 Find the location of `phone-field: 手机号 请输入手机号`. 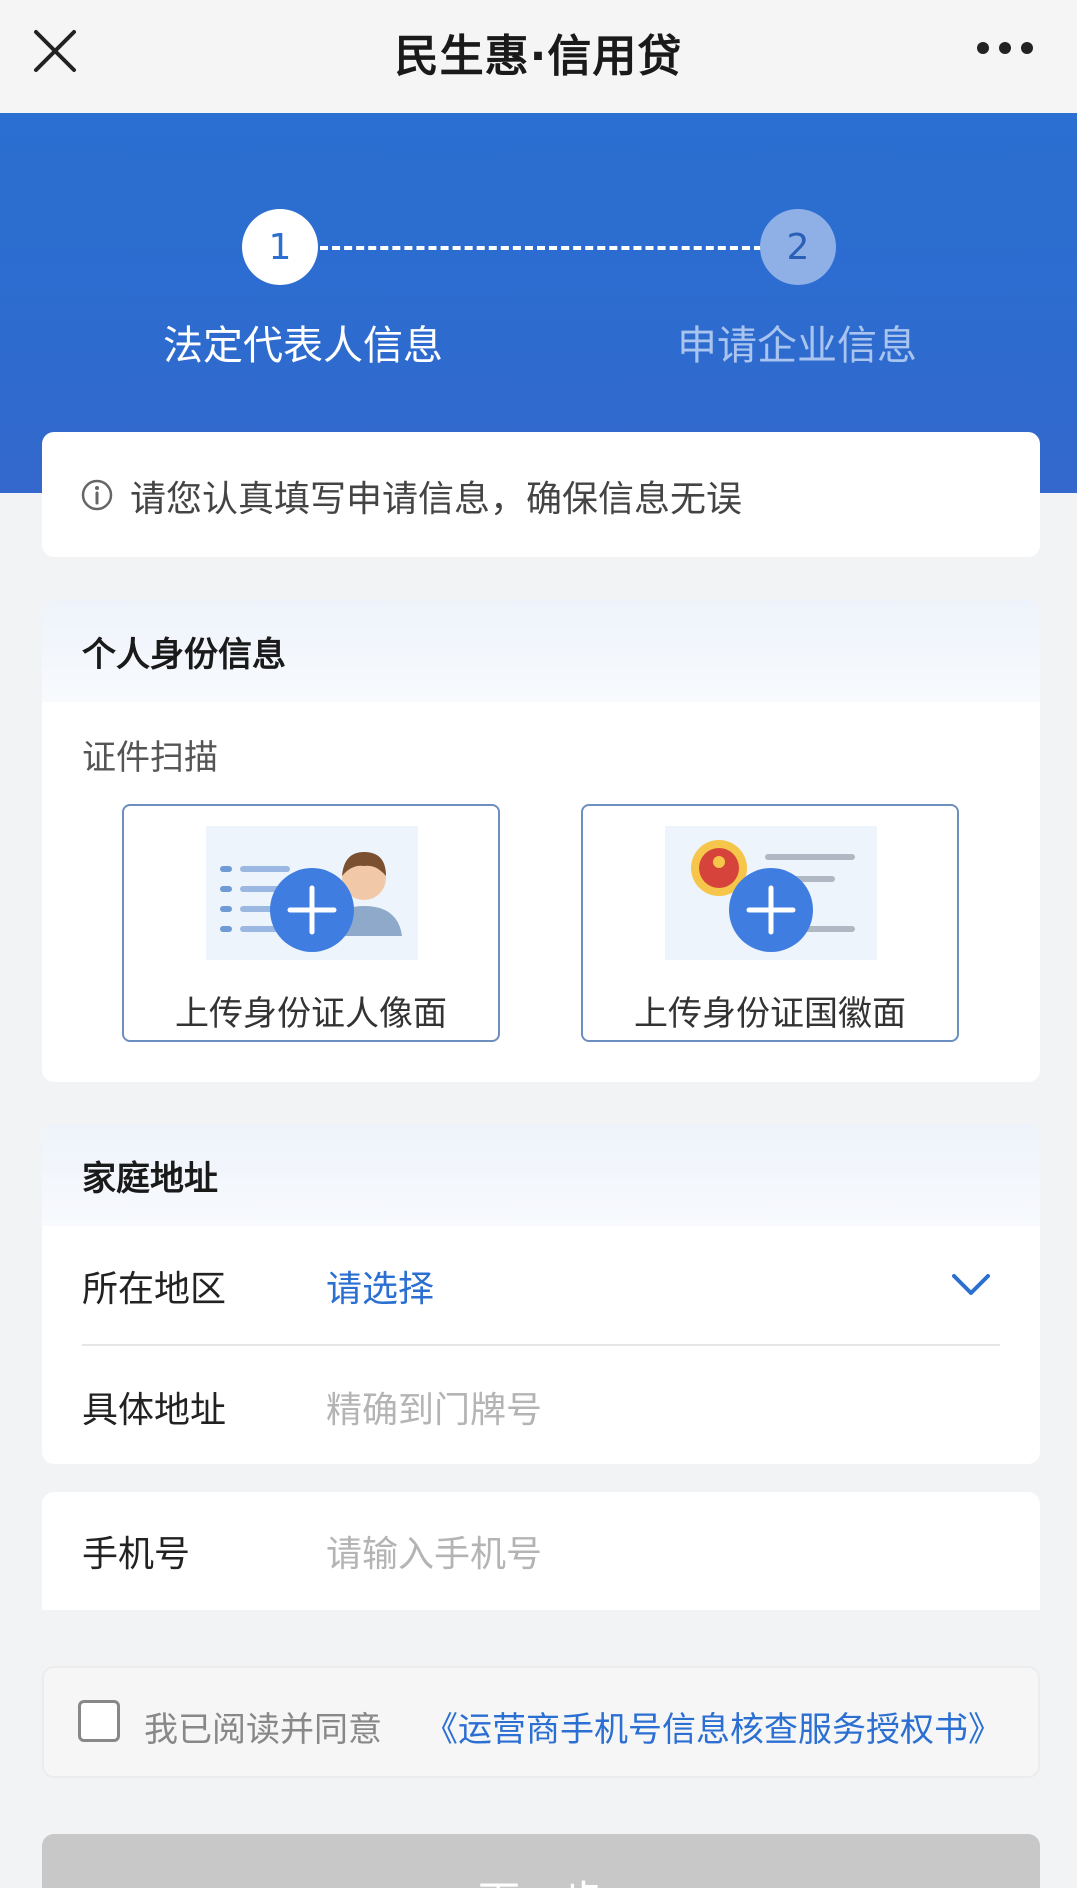

phone-field: 手机号 请输入手机号 is located at coordinates (541, 1551).